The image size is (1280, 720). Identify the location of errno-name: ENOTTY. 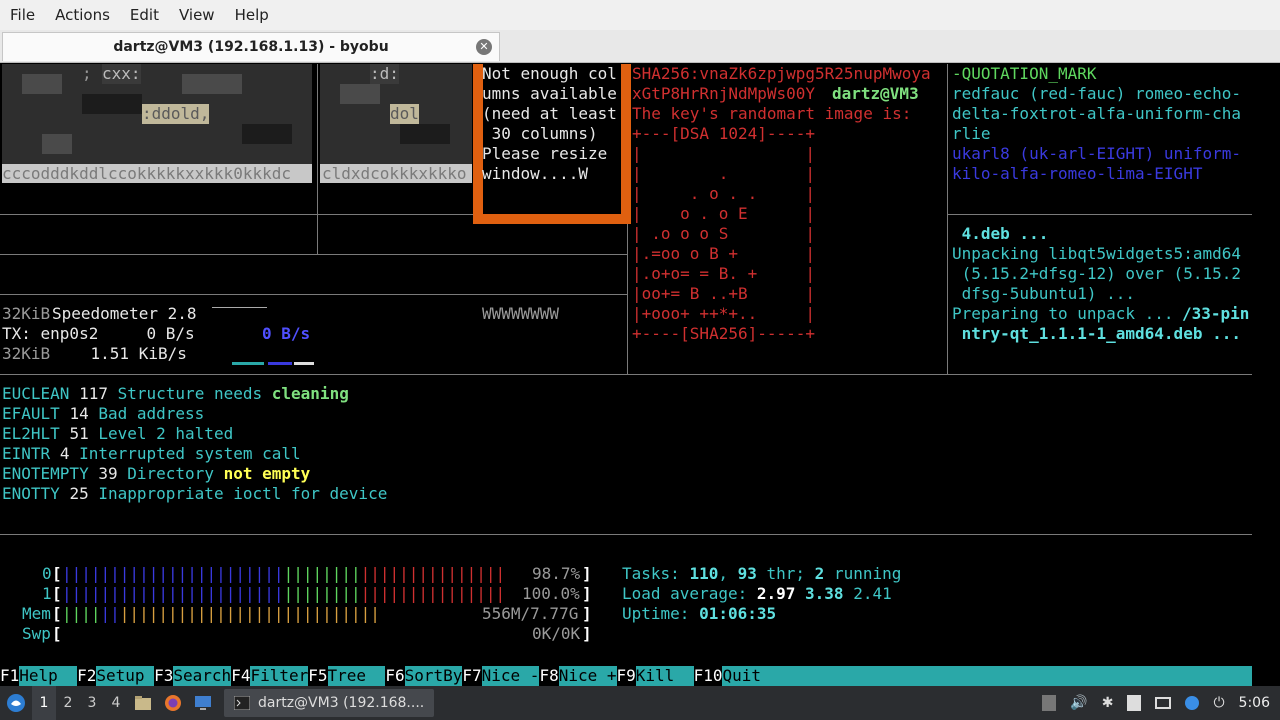
(31, 493).